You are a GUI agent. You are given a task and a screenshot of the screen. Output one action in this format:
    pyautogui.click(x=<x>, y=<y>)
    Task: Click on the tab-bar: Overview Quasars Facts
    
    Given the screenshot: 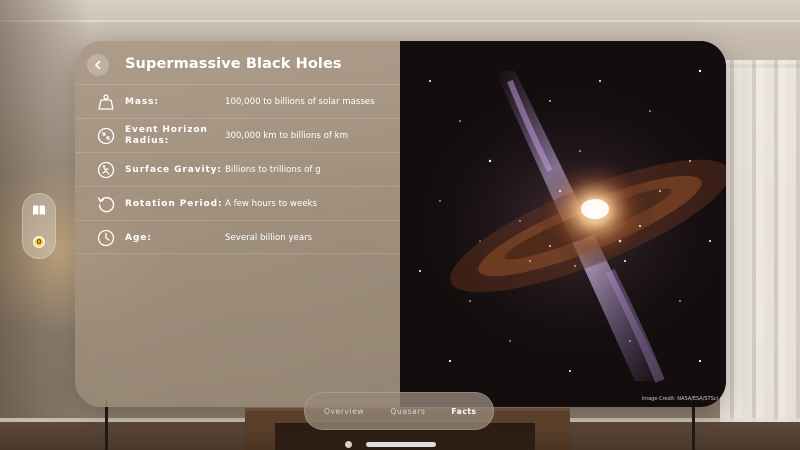 What is the action you would take?
    pyautogui.click(x=399, y=411)
    